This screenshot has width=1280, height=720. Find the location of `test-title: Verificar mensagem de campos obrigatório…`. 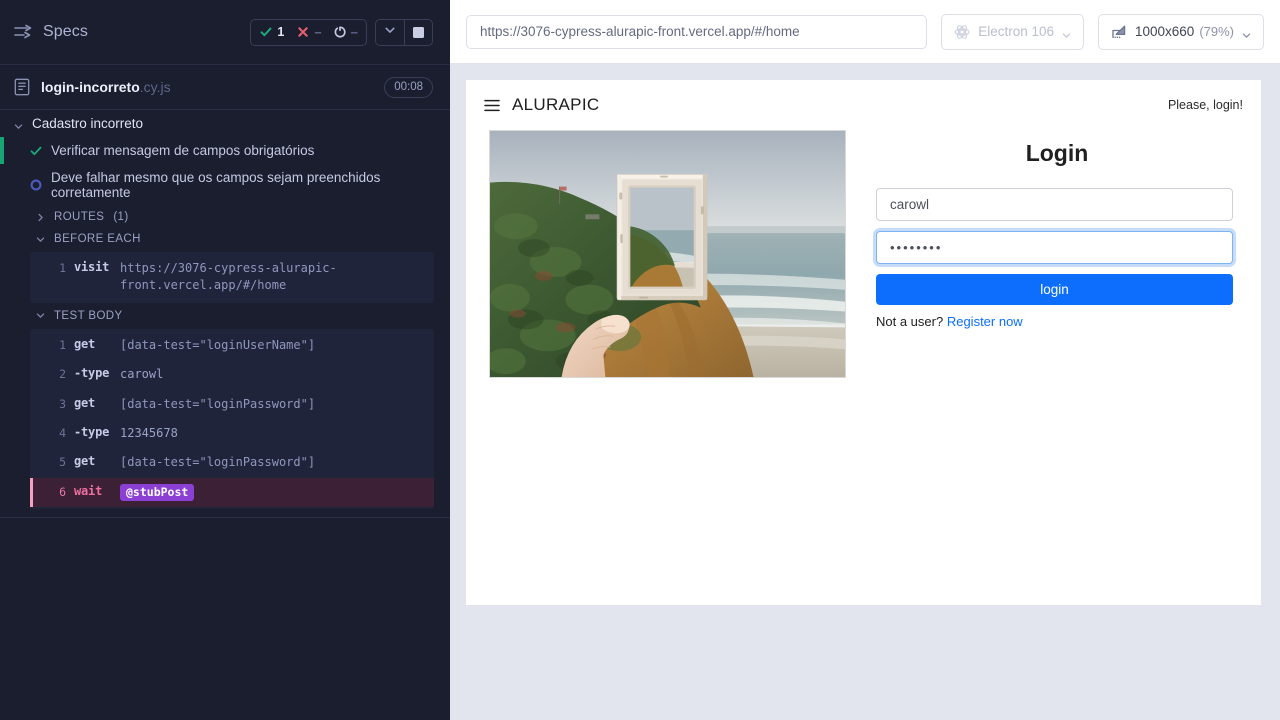

test-title: Verificar mensagem de campos obrigatório… is located at coordinates (183, 150).